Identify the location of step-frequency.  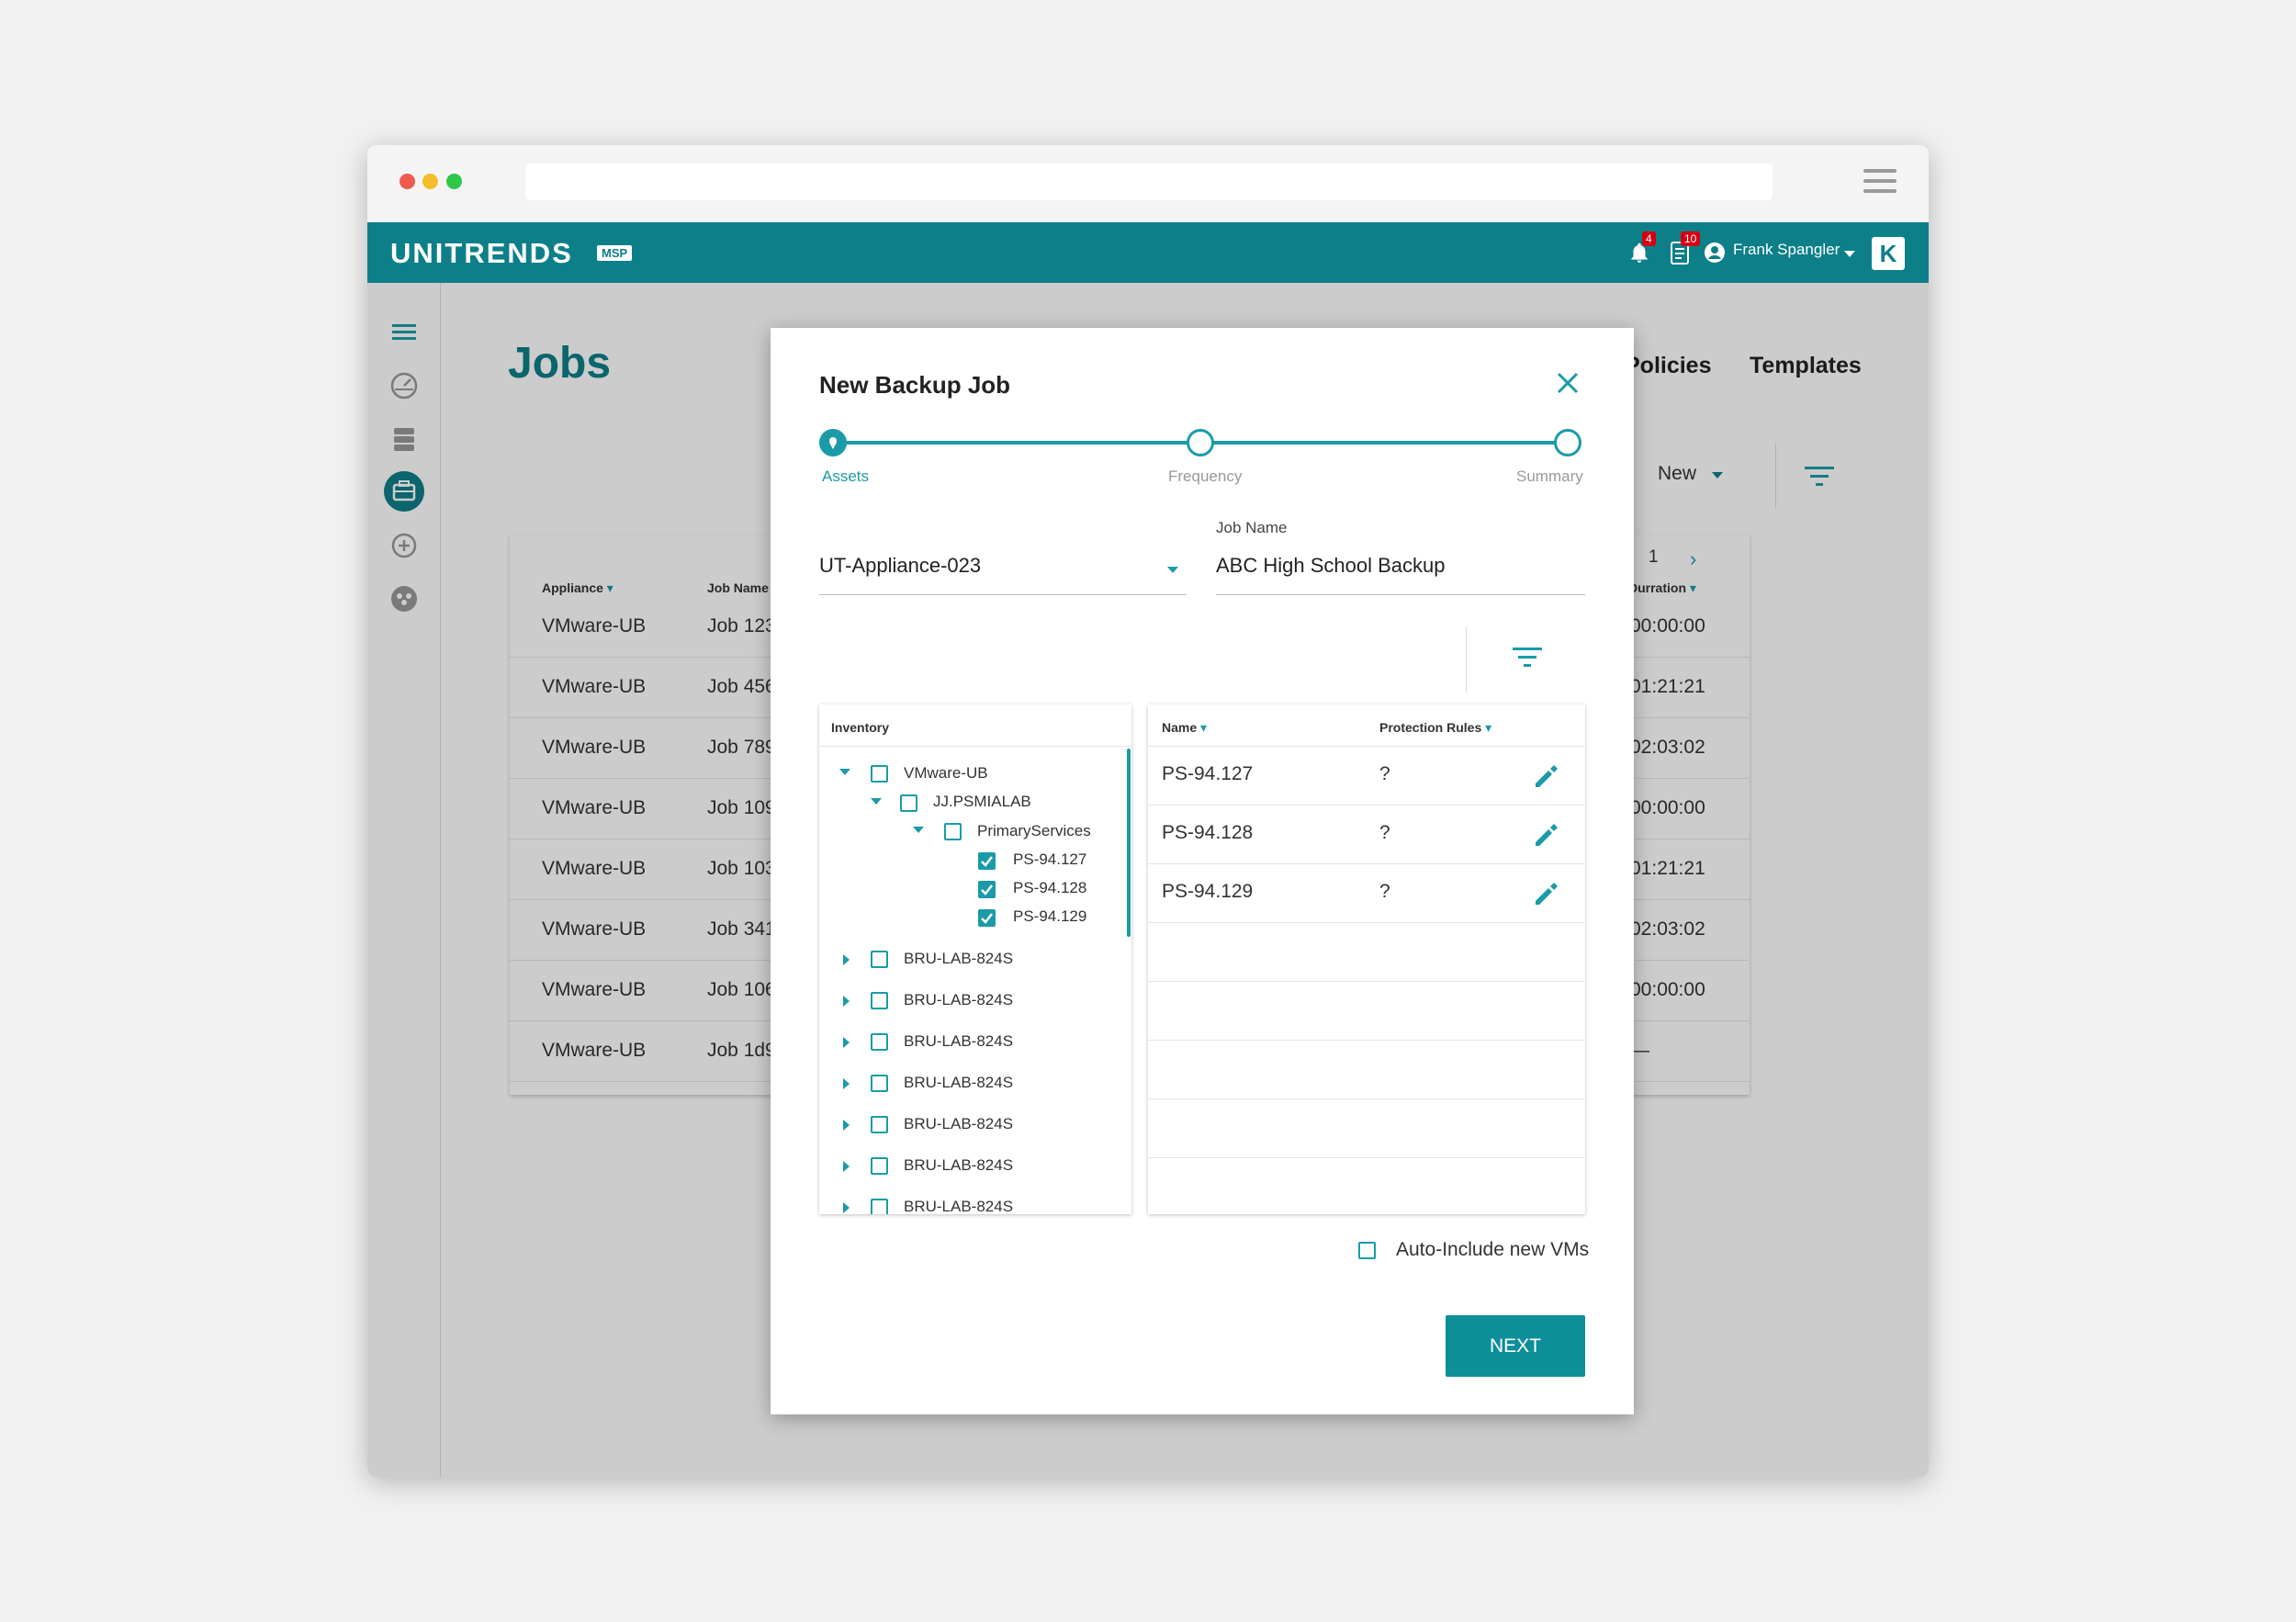
(1200, 443).